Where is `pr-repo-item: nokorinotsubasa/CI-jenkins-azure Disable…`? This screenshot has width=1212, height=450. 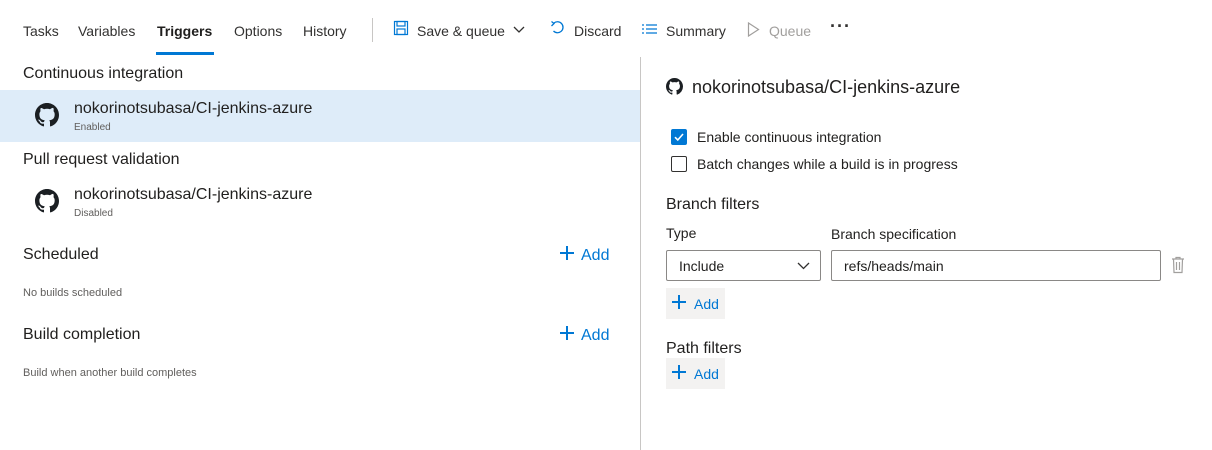 pr-repo-item: nokorinotsubasa/CI-jenkins-azure Disable… is located at coordinates (320, 202).